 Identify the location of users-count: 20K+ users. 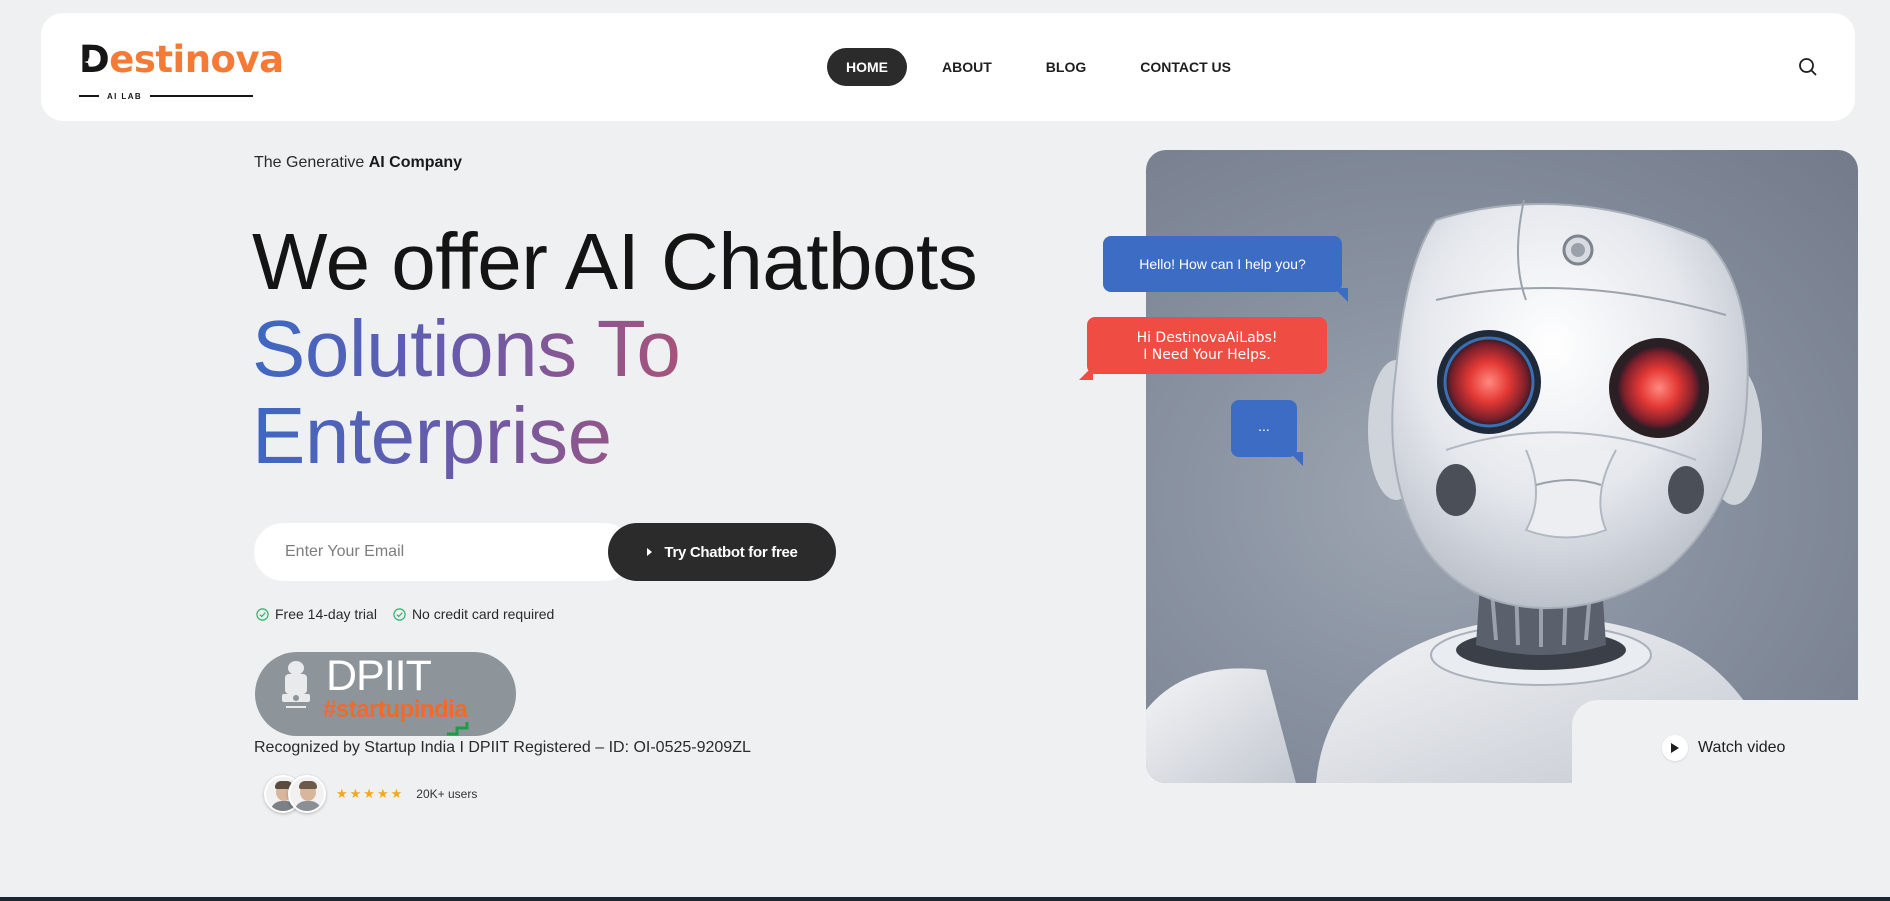
(447, 794).